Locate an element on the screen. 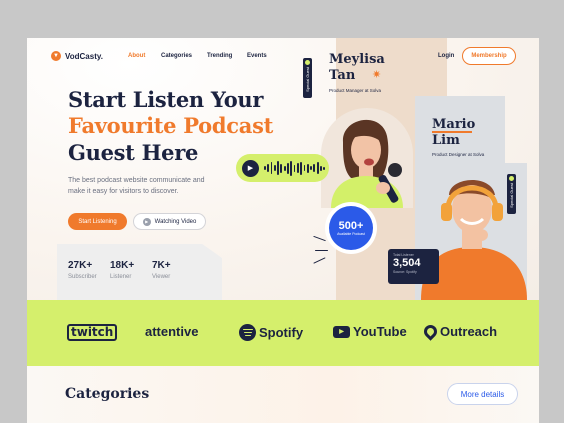  watch-video-button: ▶ Watching Video is located at coordinates (169, 221).